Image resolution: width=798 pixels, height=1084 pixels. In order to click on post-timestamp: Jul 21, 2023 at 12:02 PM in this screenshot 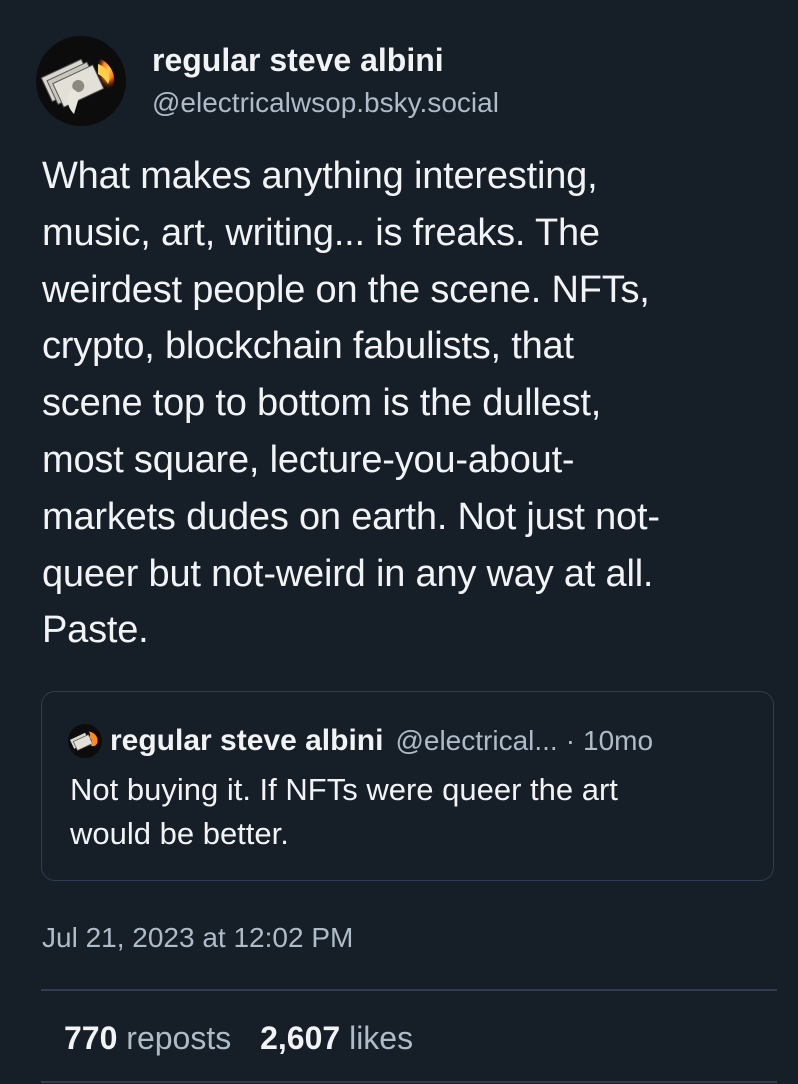, I will do `click(198, 937)`.